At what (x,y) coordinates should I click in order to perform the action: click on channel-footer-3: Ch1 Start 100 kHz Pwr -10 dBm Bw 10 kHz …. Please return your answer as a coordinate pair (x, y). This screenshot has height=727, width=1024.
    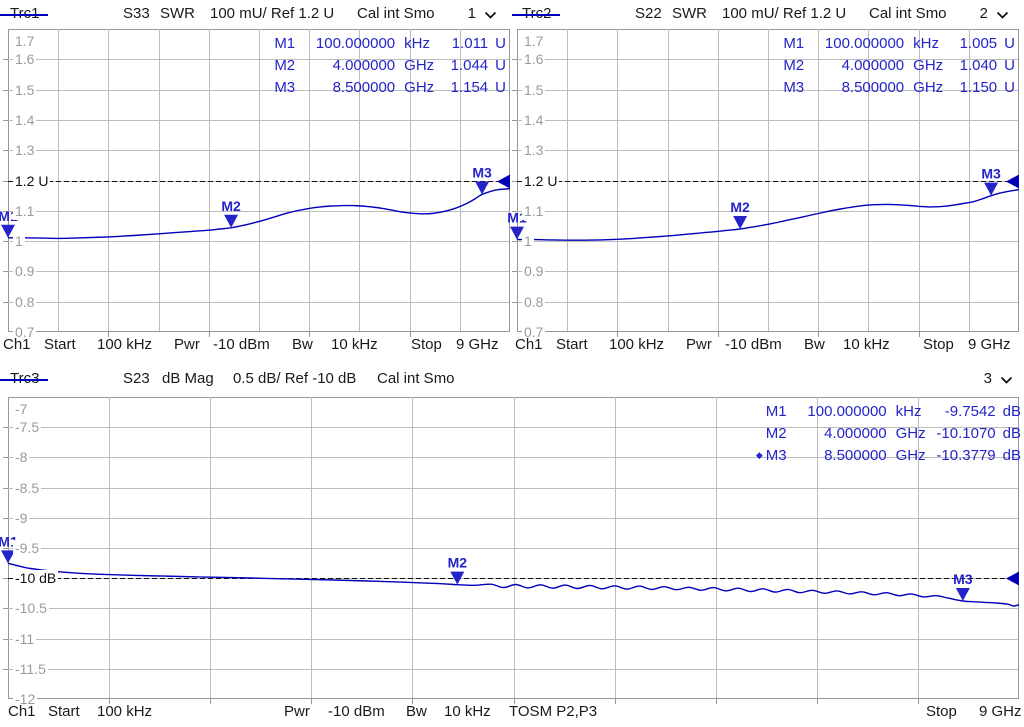
    Looking at the image, I should click on (512, 712).